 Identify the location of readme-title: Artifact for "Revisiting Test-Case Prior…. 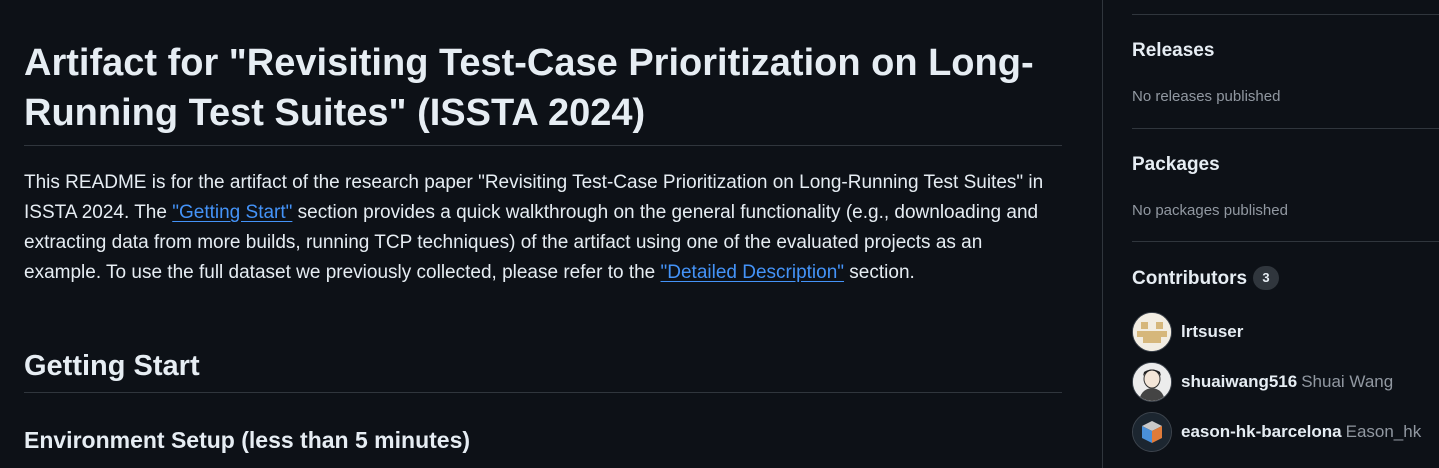
(529, 88).